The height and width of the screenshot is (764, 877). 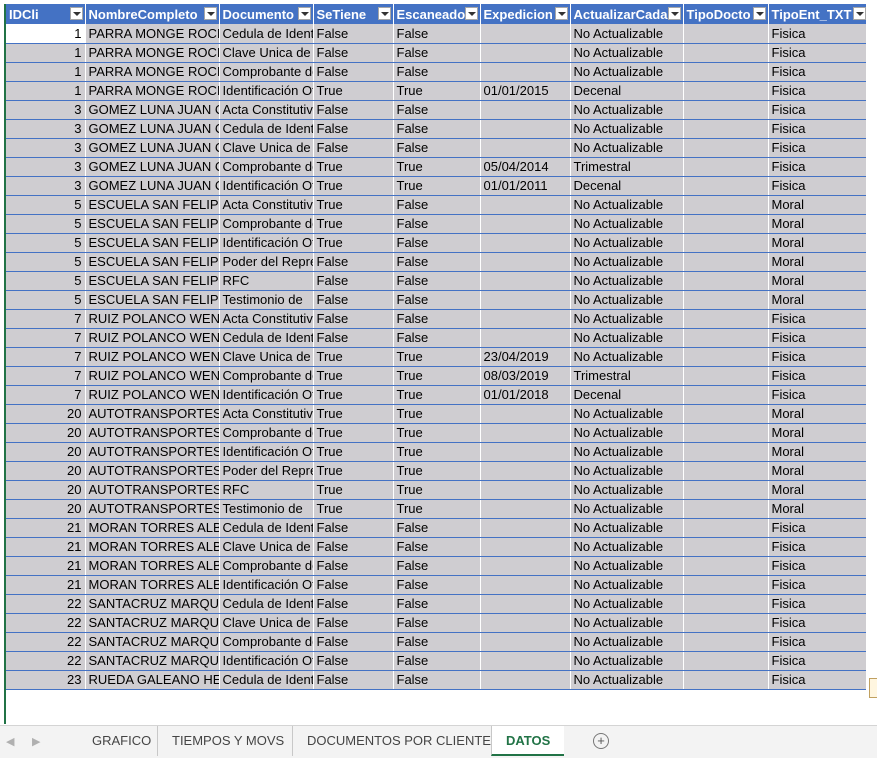 What do you see at coordinates (627, 186) in the screenshot?
I see `table-cell: Decenal` at bounding box center [627, 186].